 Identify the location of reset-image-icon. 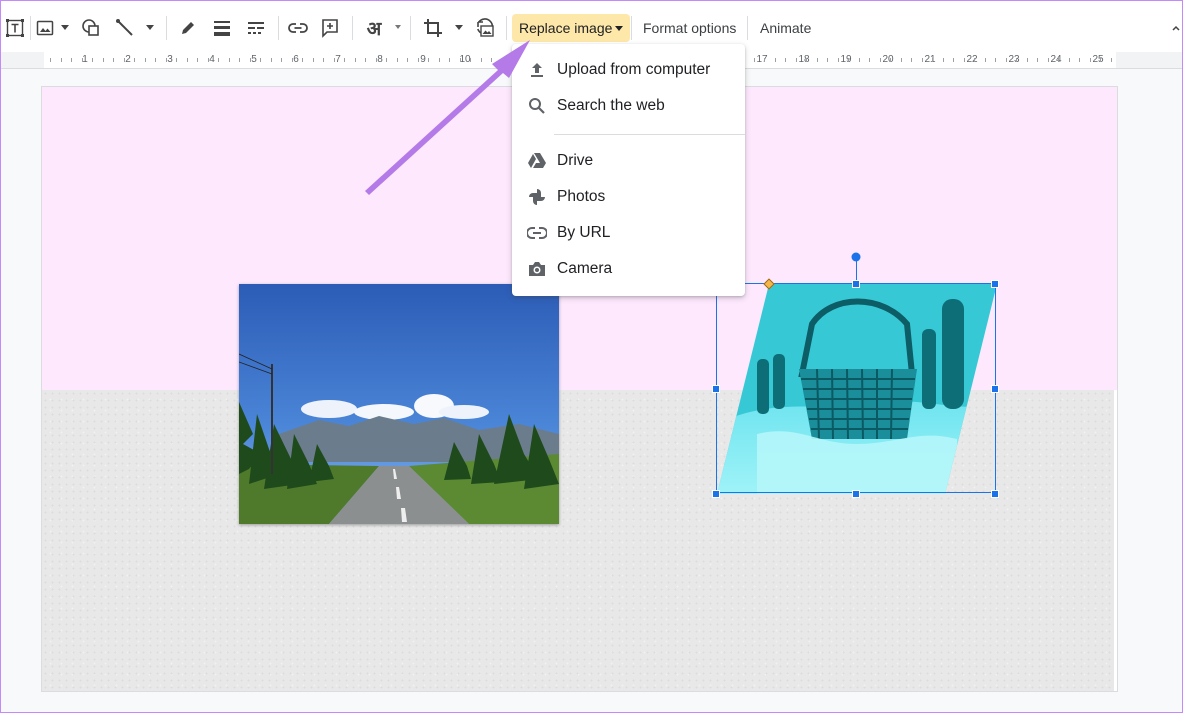
(485, 28).